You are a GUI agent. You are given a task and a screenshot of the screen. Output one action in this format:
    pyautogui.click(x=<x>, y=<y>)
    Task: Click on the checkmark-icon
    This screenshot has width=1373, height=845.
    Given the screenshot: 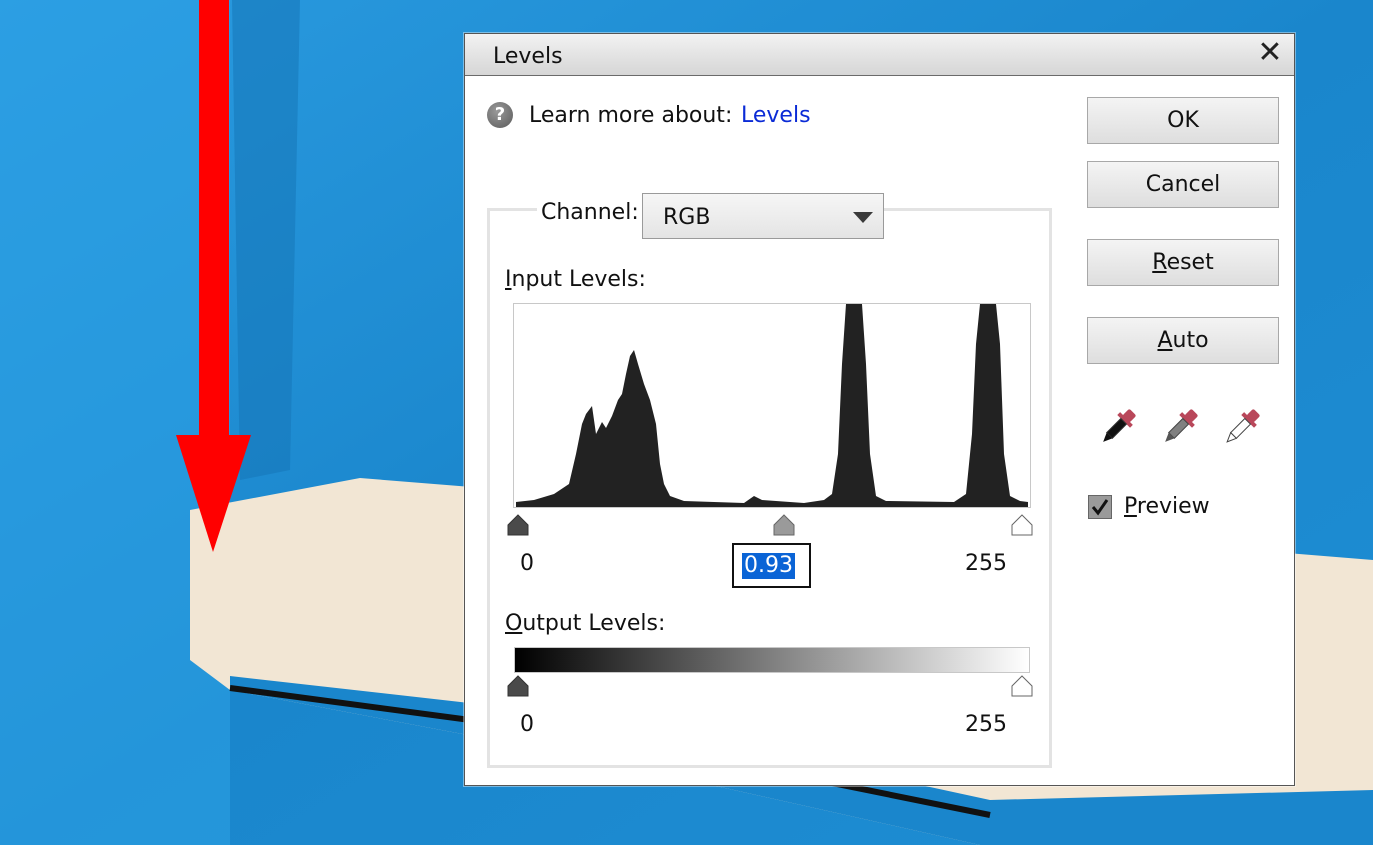 What is the action you would take?
    pyautogui.click(x=1100, y=507)
    